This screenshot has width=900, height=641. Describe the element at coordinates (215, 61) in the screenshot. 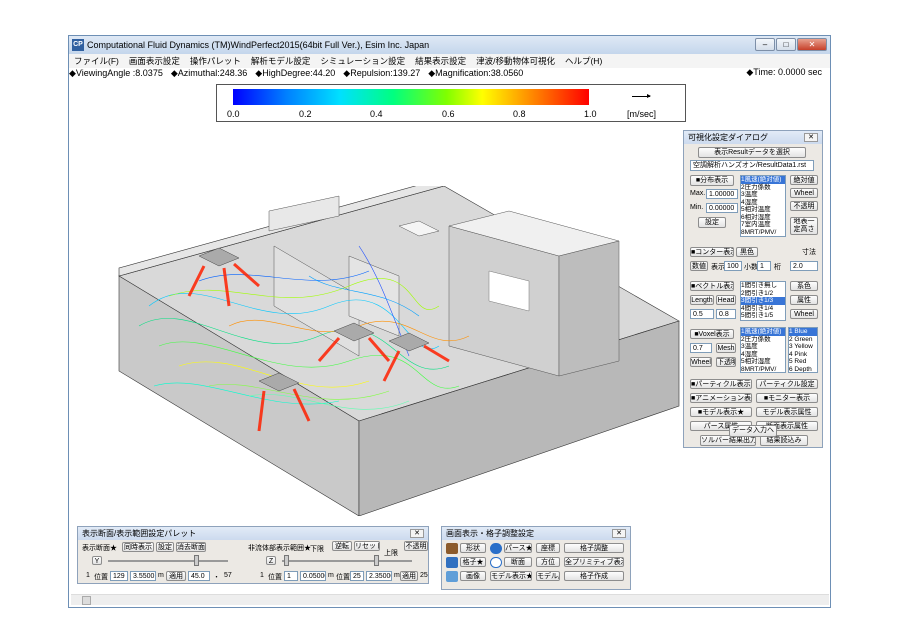

I see `menu-palette: 操作パレット` at that location.